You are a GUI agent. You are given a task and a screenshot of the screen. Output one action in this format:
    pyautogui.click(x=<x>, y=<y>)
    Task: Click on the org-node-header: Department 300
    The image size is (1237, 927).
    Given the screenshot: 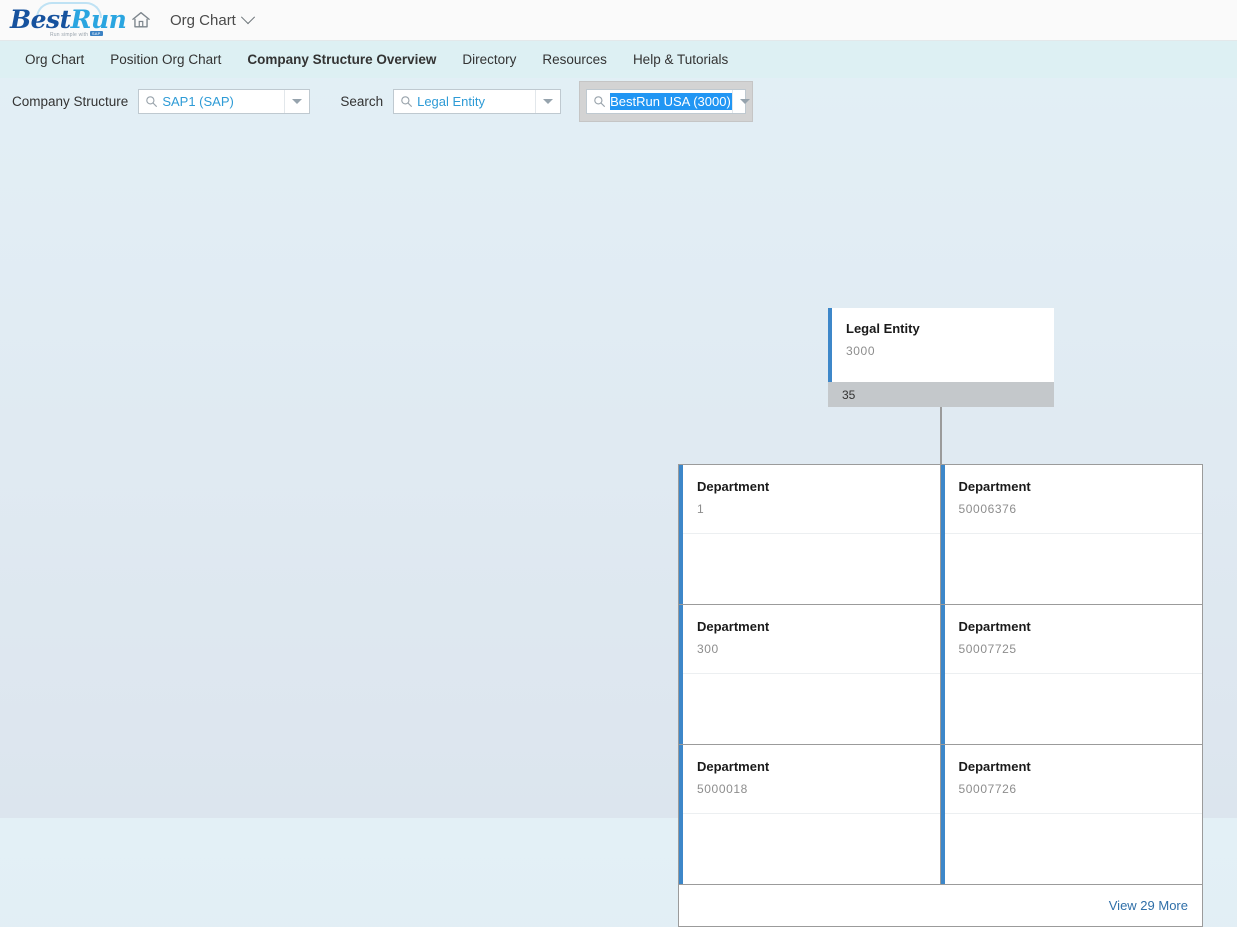 What is the action you would take?
    pyautogui.click(x=811, y=639)
    